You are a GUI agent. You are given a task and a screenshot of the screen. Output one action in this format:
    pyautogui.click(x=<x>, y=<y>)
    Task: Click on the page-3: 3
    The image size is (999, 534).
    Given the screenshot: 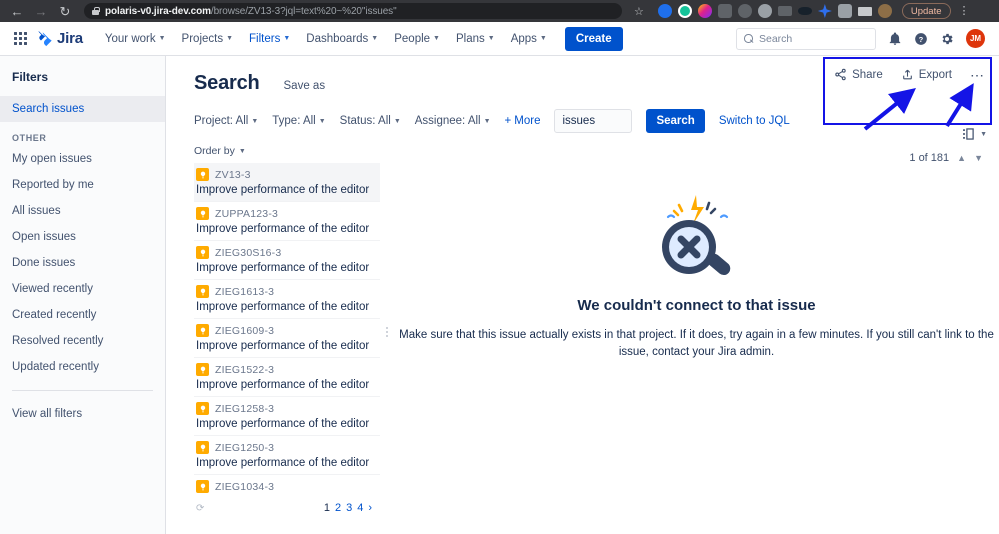 What is the action you would take?
    pyautogui.click(x=349, y=508)
    